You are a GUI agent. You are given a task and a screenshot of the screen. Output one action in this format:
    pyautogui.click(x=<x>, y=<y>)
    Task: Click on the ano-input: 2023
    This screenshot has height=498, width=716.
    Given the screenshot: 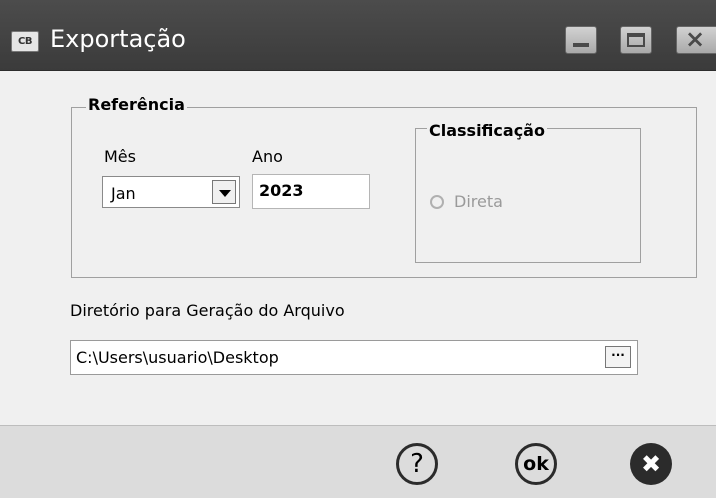 What is the action you would take?
    pyautogui.click(x=311, y=191)
    